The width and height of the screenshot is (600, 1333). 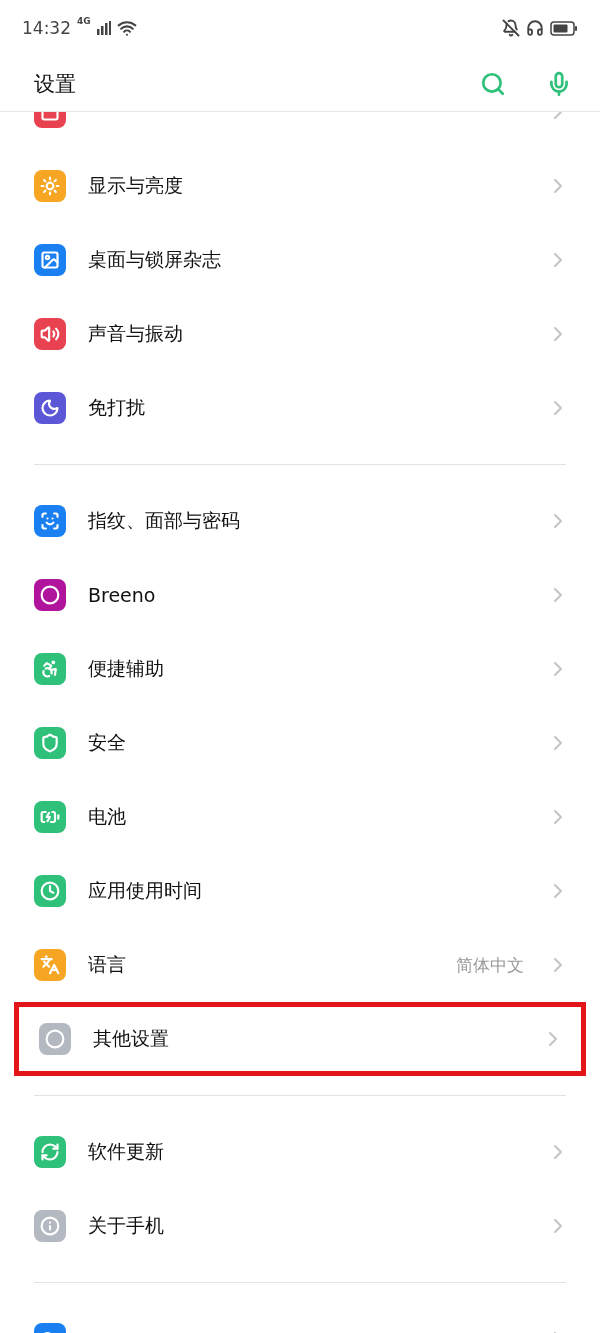 I want to click on row-label: 关于手机, so click(x=126, y=1225).